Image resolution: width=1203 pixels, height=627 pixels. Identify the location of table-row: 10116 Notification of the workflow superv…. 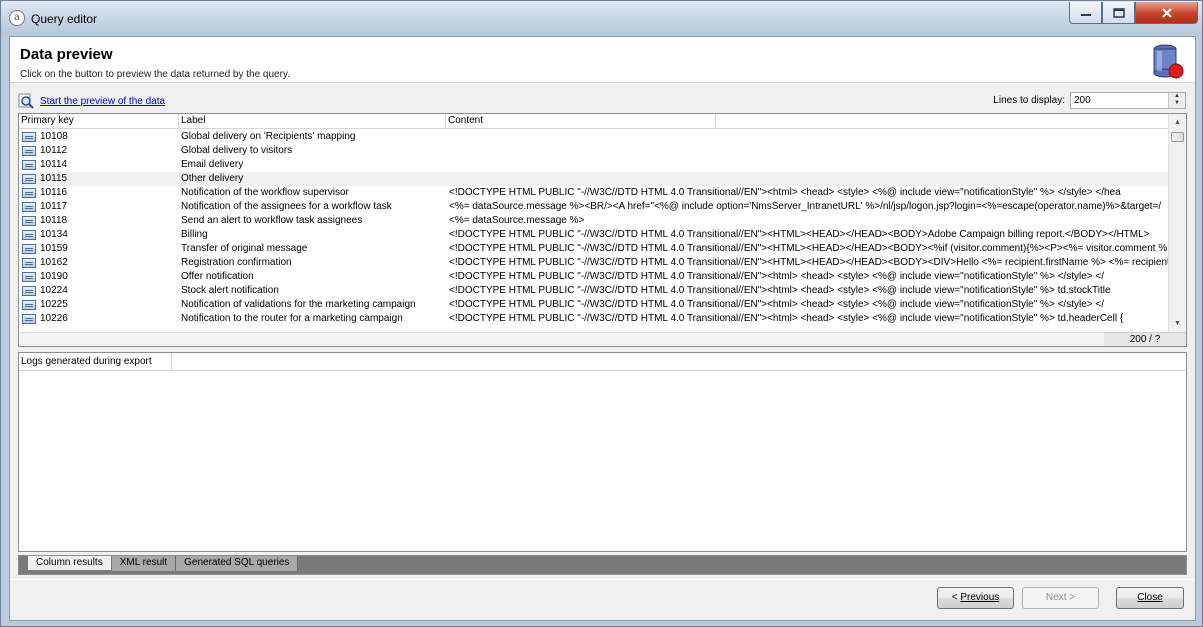
(593, 193).